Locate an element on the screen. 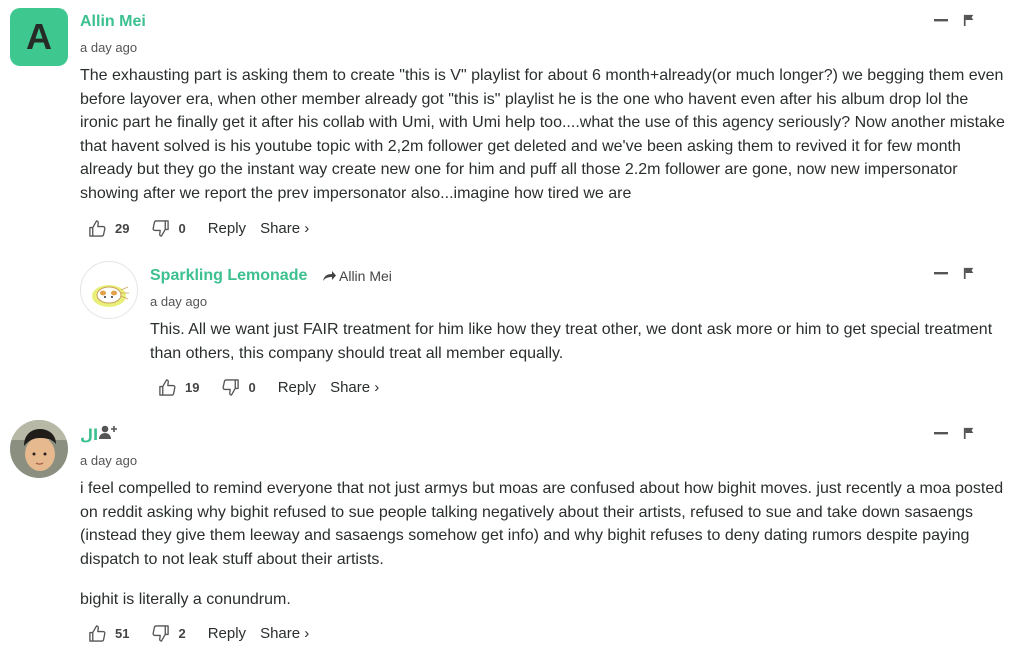  downvote-button: 2 is located at coordinates (168, 633).